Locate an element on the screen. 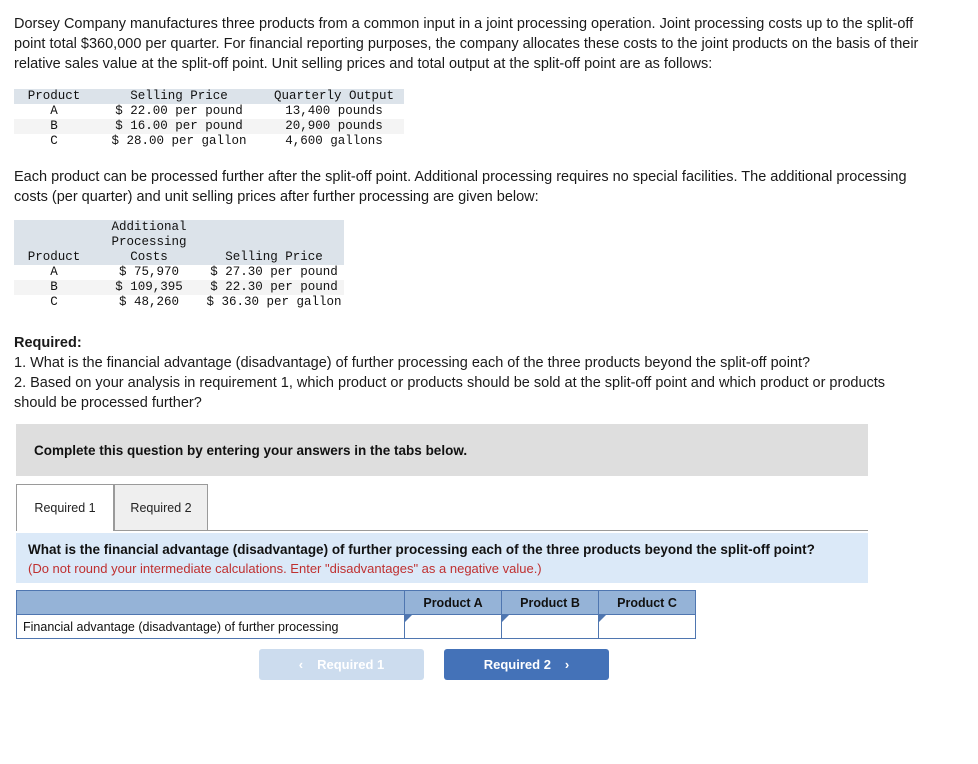 The width and height of the screenshot is (978, 764). prev-required-1-label: Required 1 is located at coordinates (351, 664).